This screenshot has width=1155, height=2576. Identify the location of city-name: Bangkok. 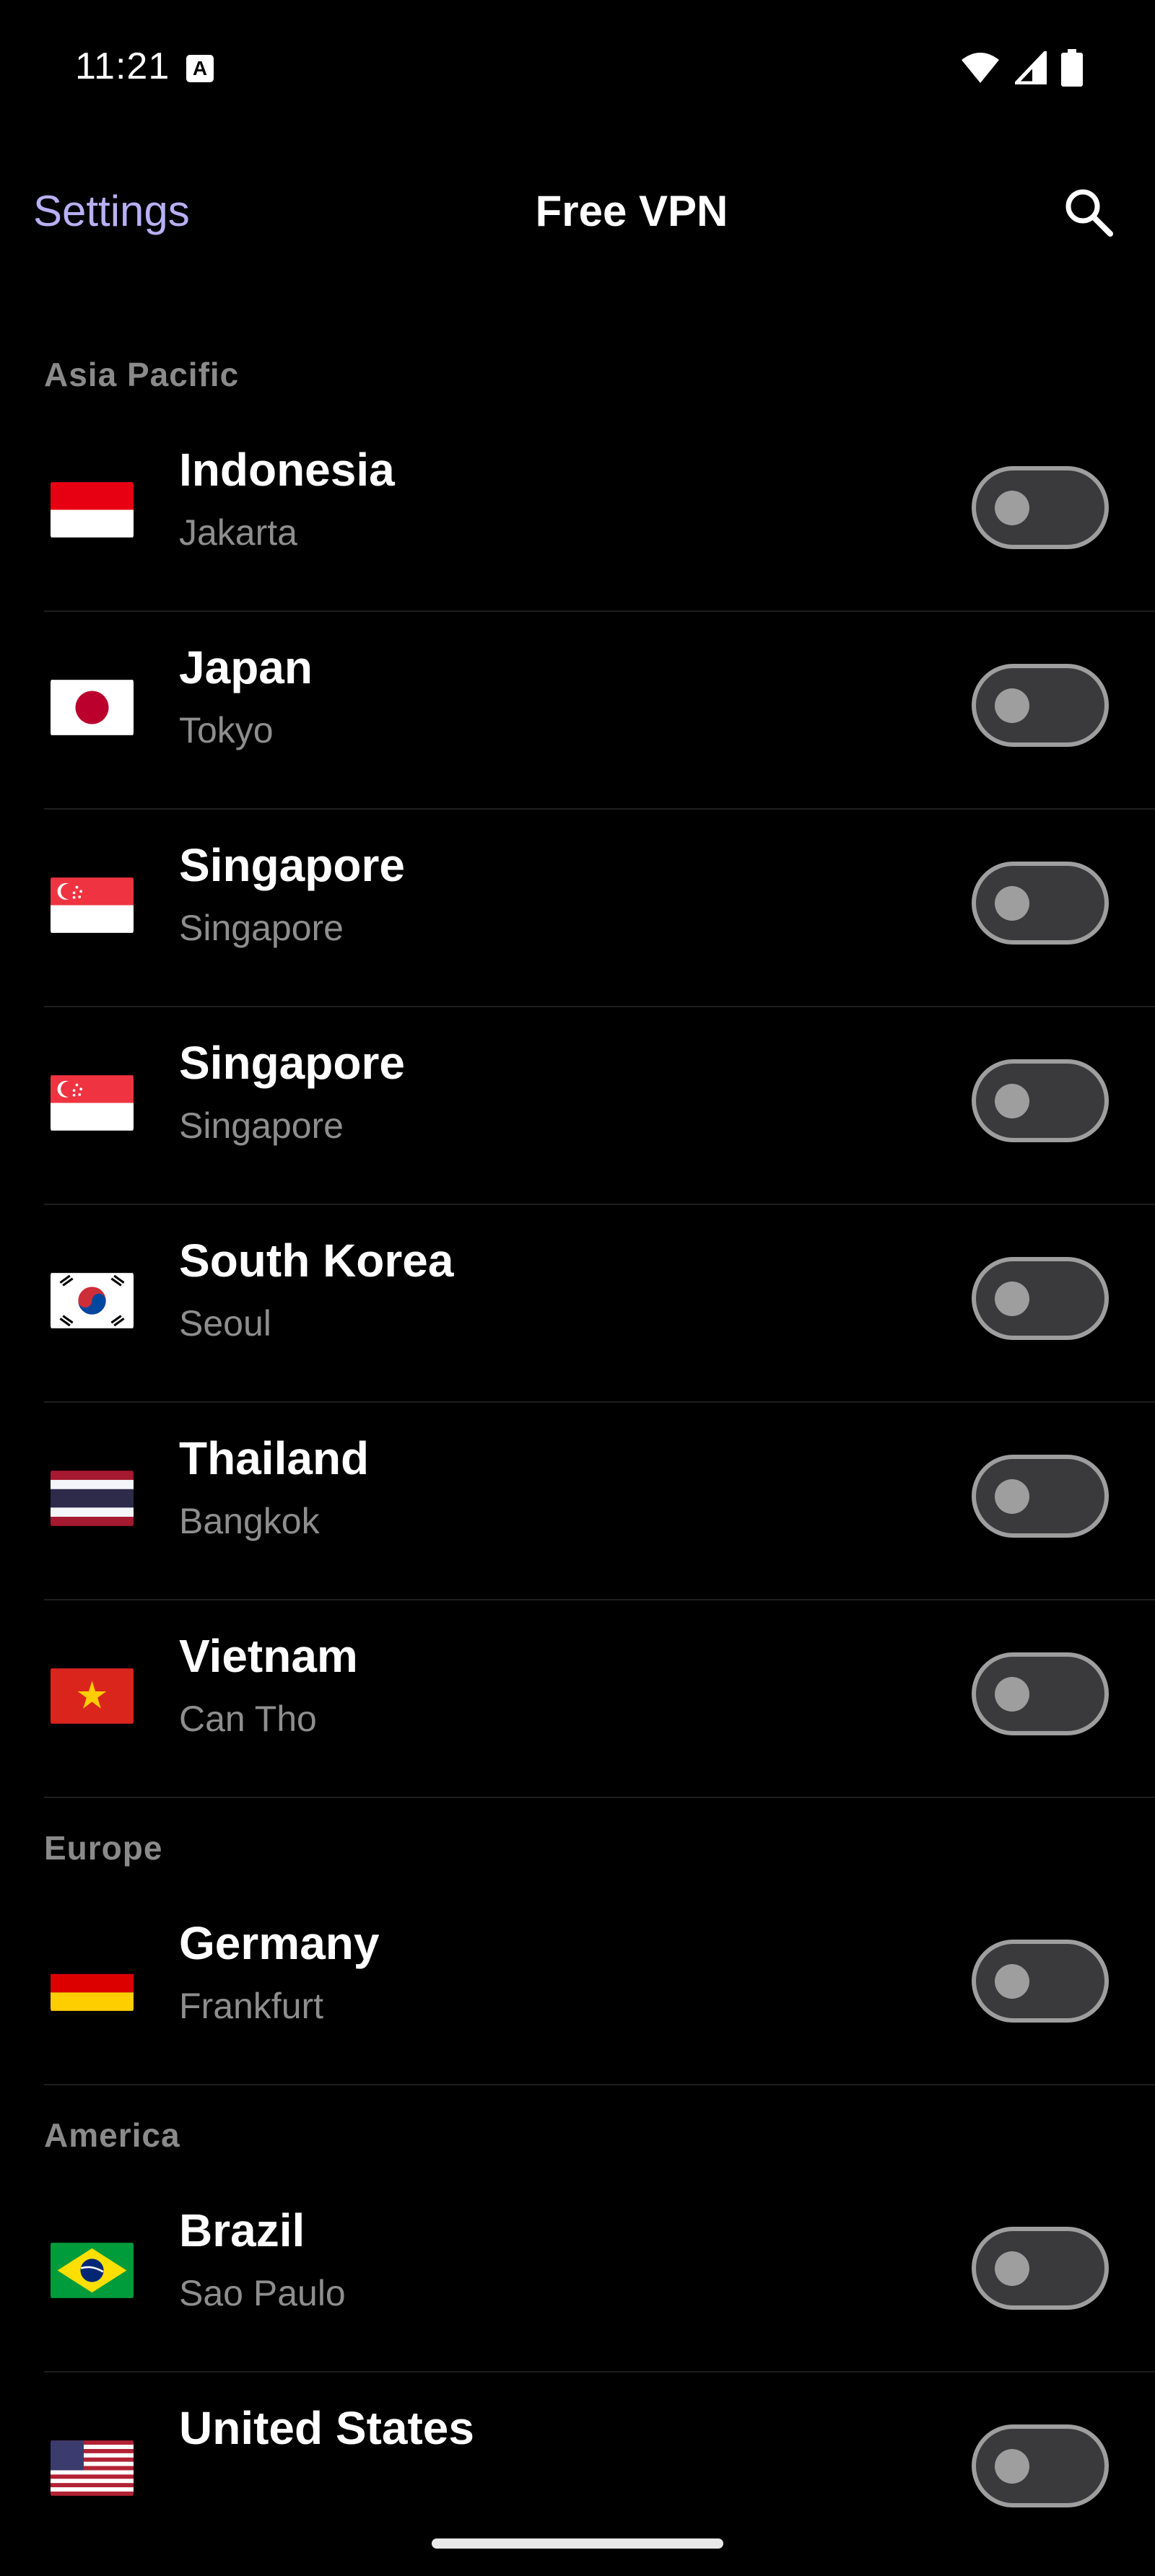
(249, 1521).